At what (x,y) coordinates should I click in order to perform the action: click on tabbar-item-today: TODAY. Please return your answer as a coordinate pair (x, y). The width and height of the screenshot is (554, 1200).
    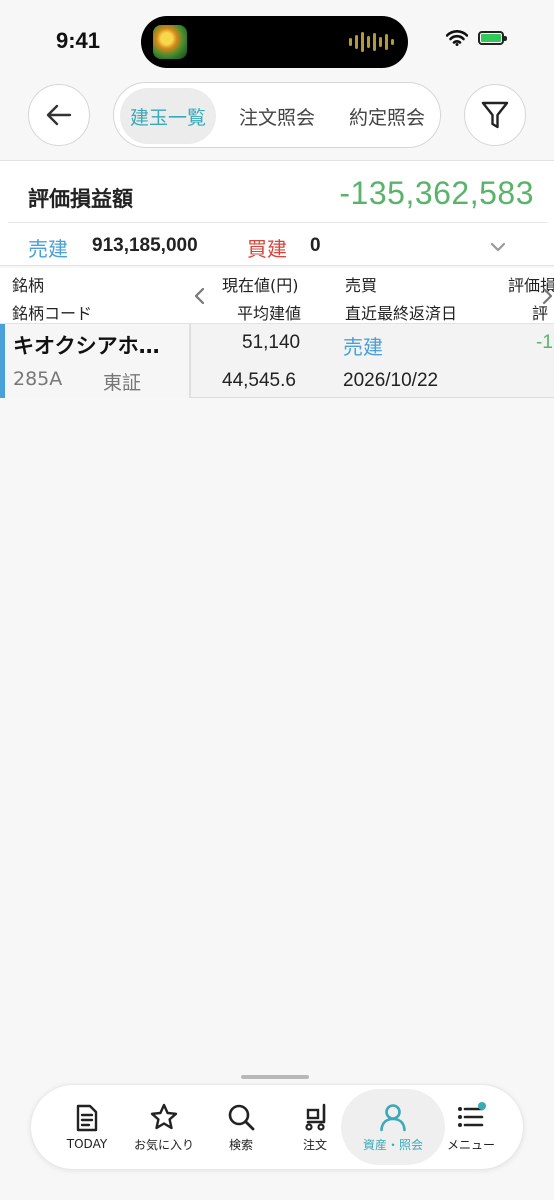
    Looking at the image, I should click on (87, 1127).